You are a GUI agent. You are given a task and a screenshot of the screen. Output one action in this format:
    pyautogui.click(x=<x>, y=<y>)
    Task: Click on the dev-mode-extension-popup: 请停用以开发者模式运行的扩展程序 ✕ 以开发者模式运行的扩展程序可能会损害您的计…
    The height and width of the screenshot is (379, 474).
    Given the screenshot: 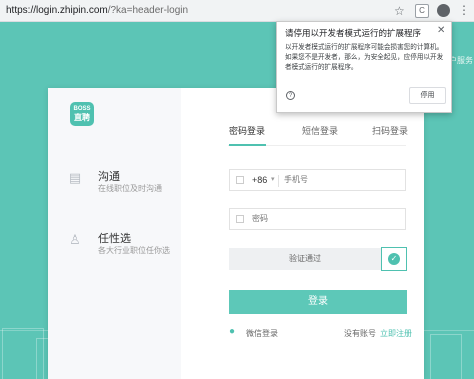 What is the action you would take?
    pyautogui.click(x=364, y=67)
    